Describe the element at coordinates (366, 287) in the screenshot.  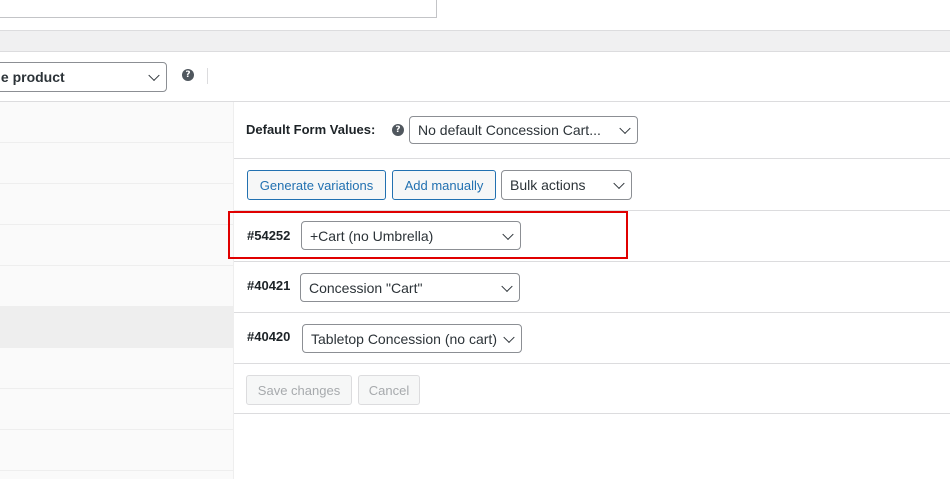
I see `variation-attribute-value: Concession "Cart"` at that location.